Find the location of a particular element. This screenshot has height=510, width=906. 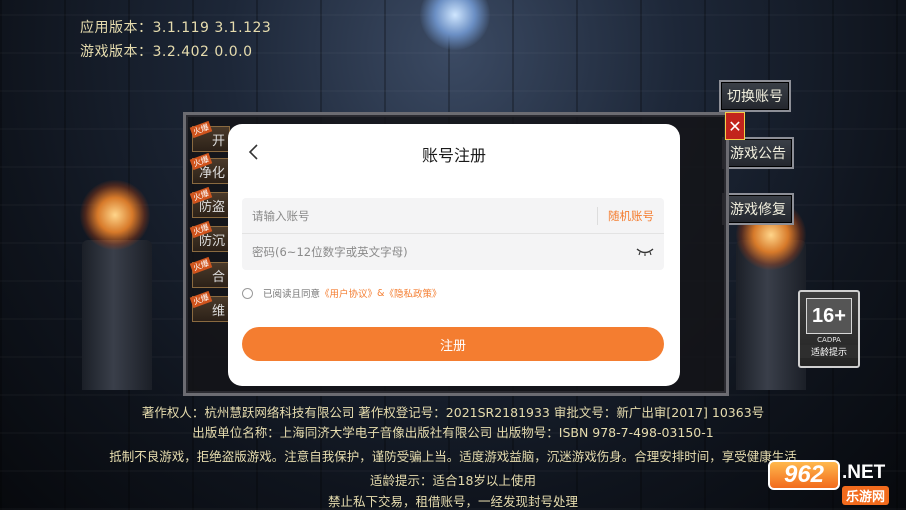

random-account-button: 随机账号 is located at coordinates (625, 215).